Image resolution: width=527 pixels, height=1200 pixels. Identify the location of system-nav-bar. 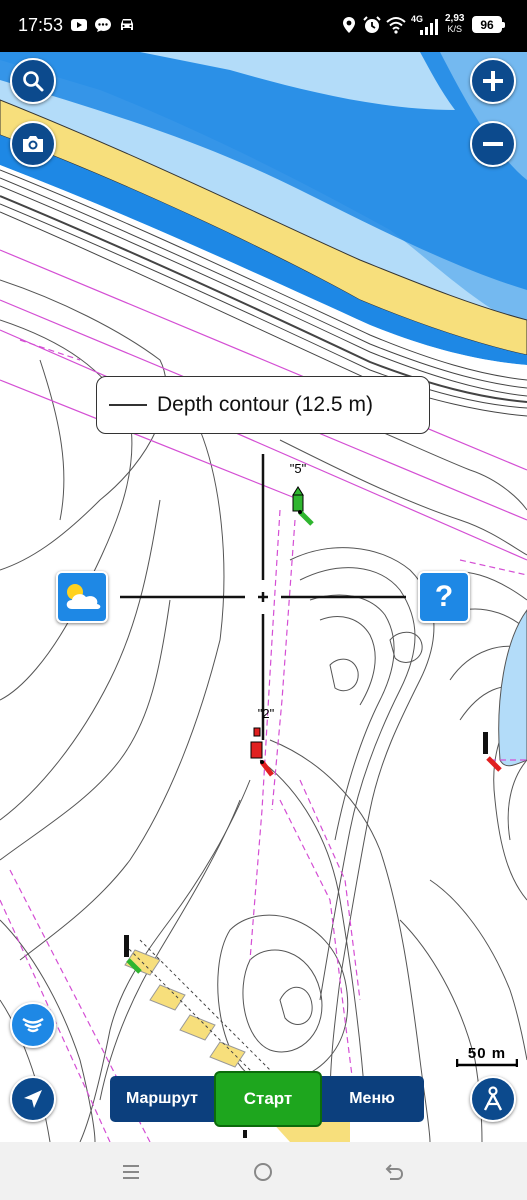
(263, 1171).